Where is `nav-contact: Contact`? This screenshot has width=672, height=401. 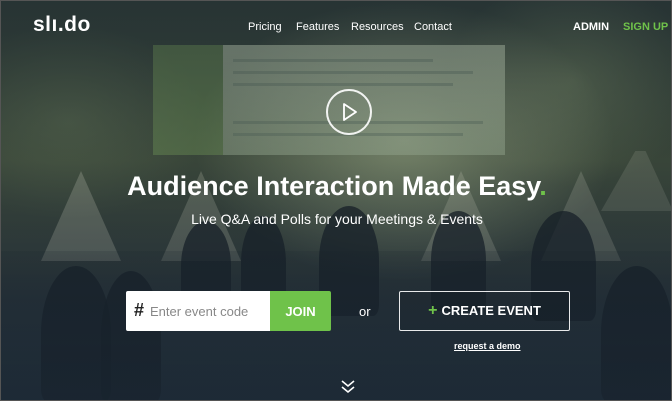
nav-contact: Contact is located at coordinates (433, 27).